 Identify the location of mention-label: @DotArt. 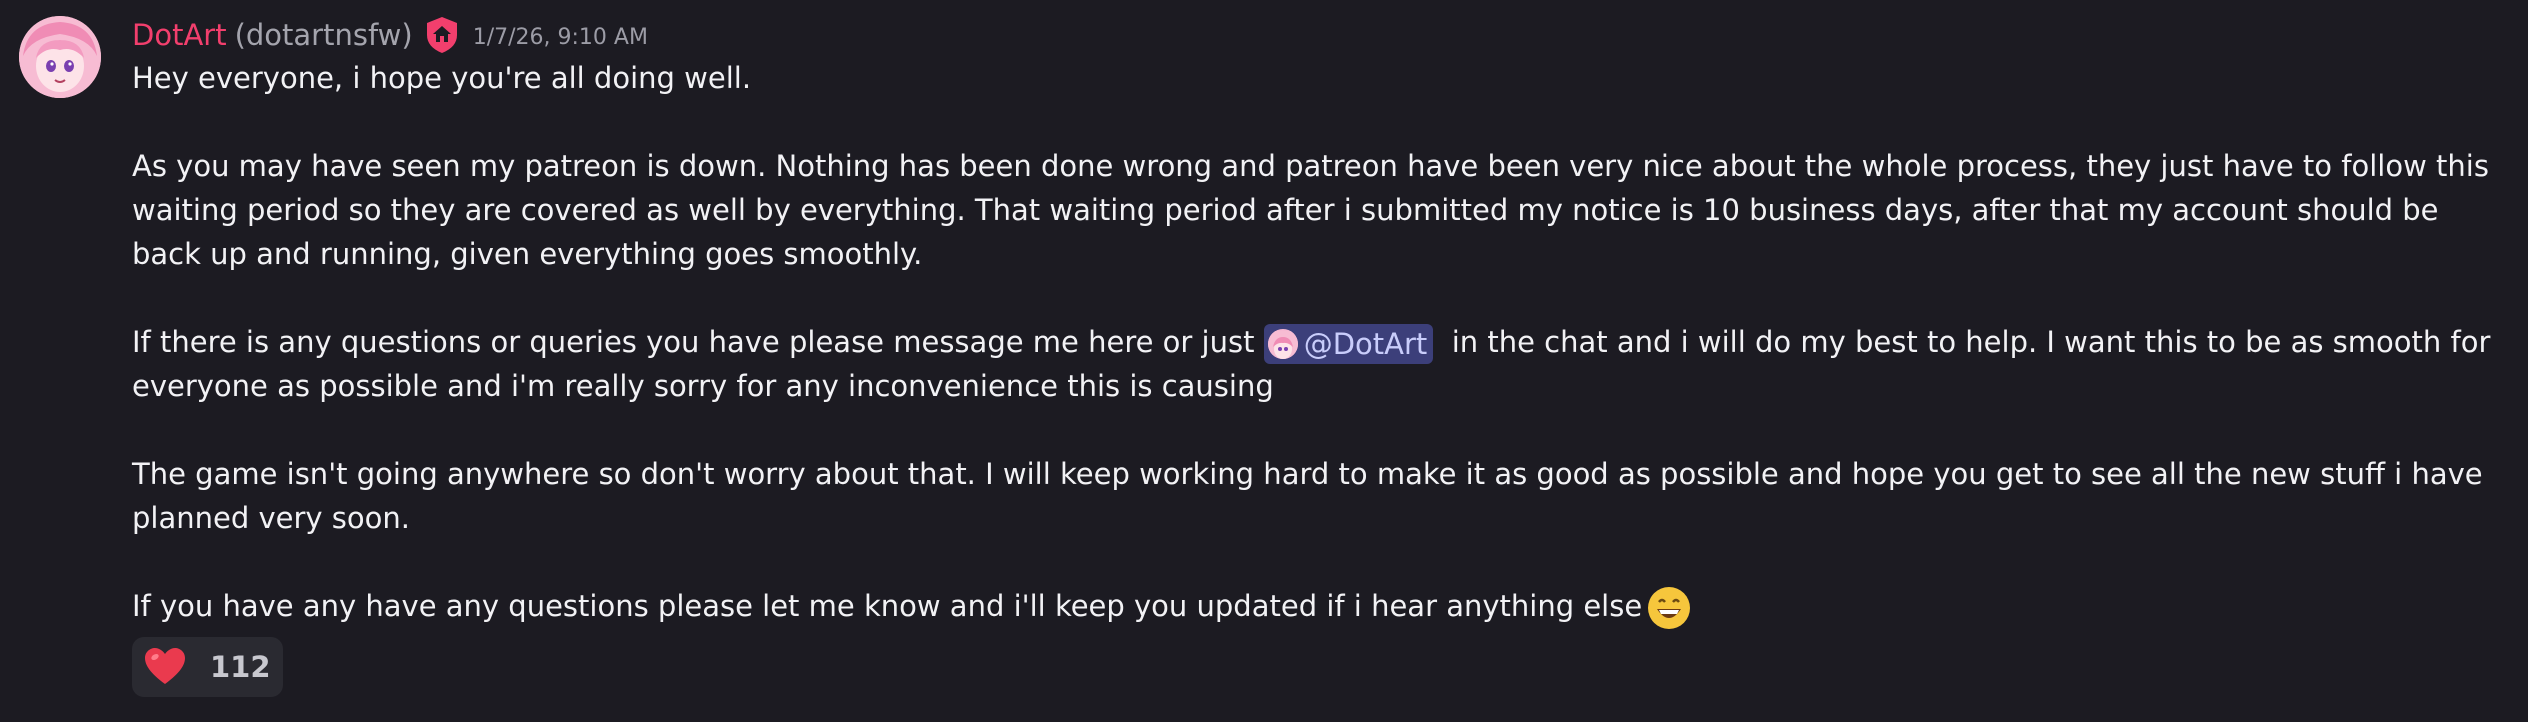
(1365, 344).